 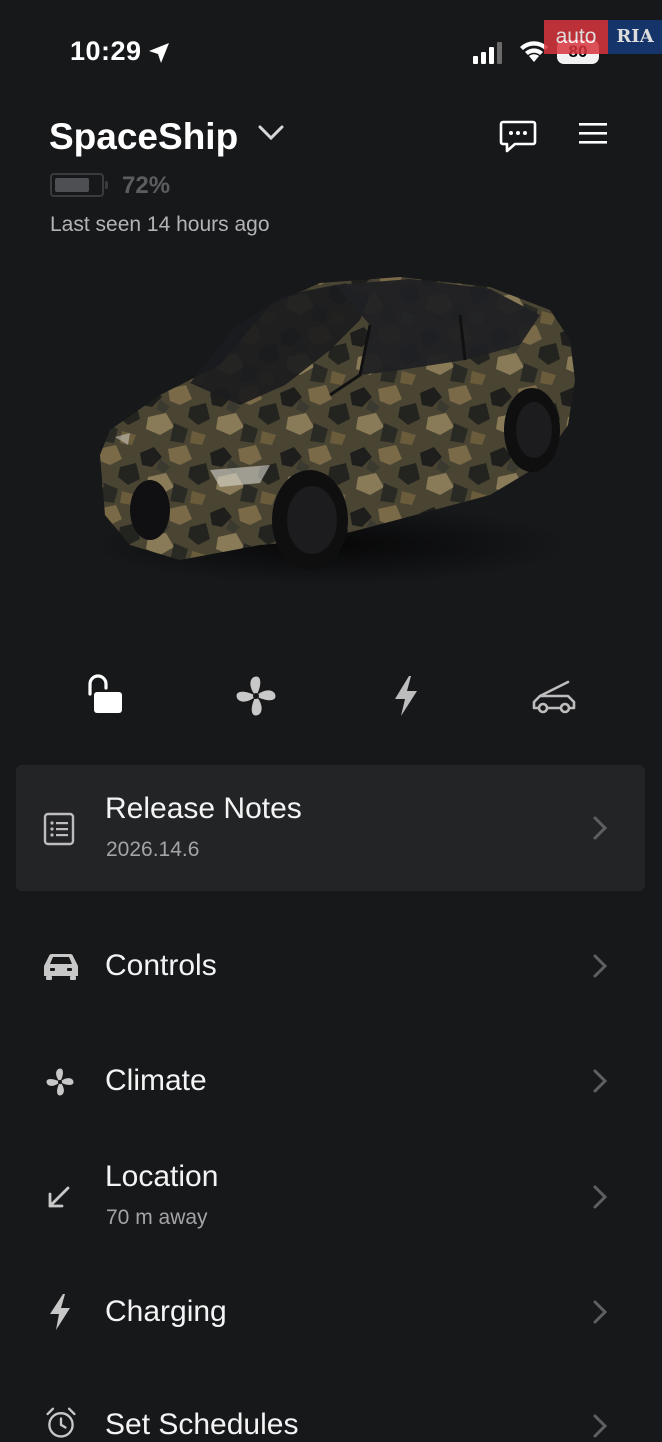 I want to click on alarm-clock-icon, so click(x=61, y=1422).